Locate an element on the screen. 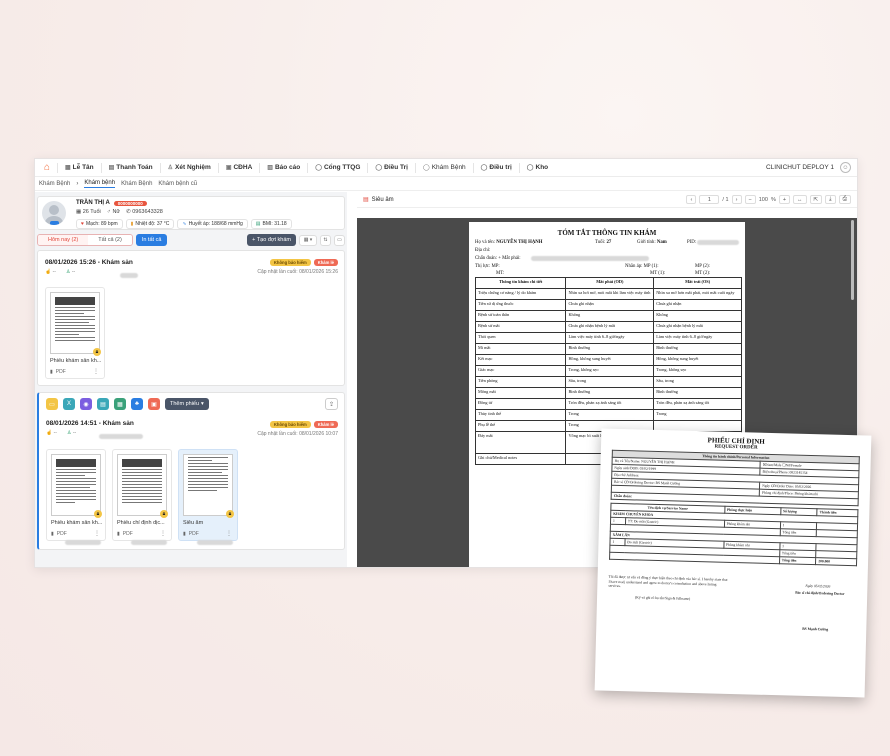 This screenshot has width=890, height=756. download-icon: ⤓ is located at coordinates (830, 199).